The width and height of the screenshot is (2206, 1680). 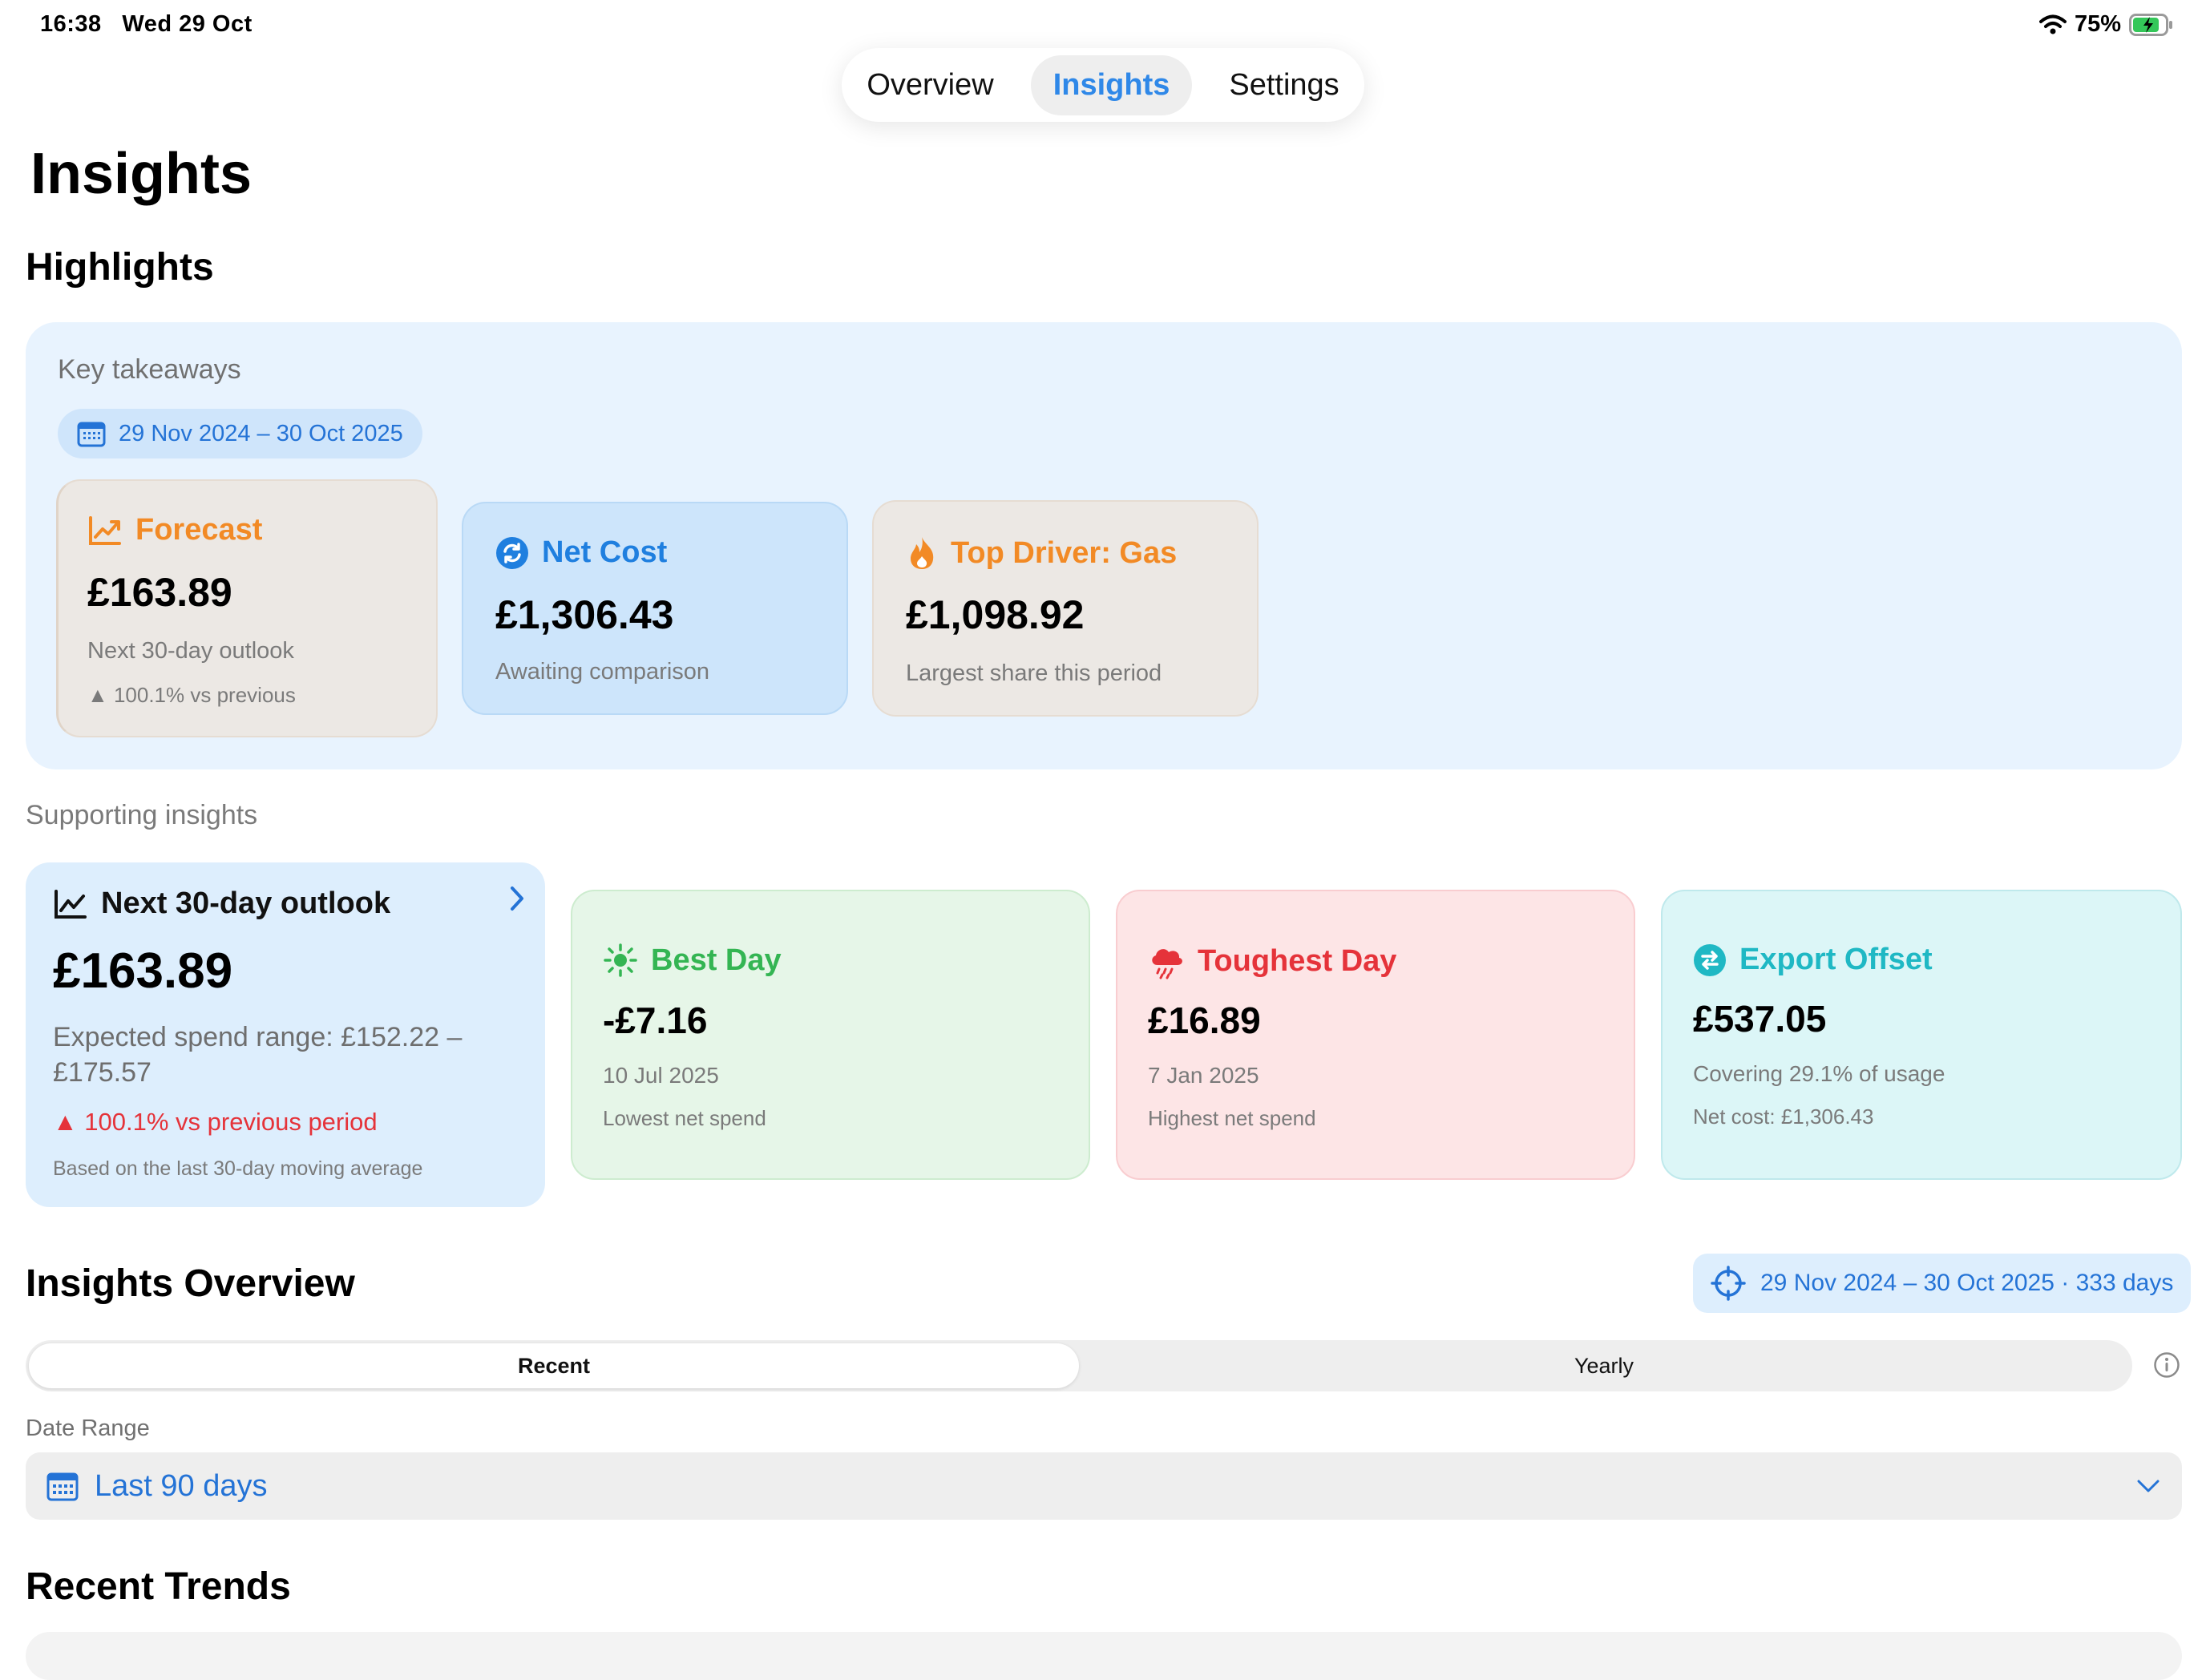 I want to click on forecast-title: Forecast, so click(x=199, y=530).